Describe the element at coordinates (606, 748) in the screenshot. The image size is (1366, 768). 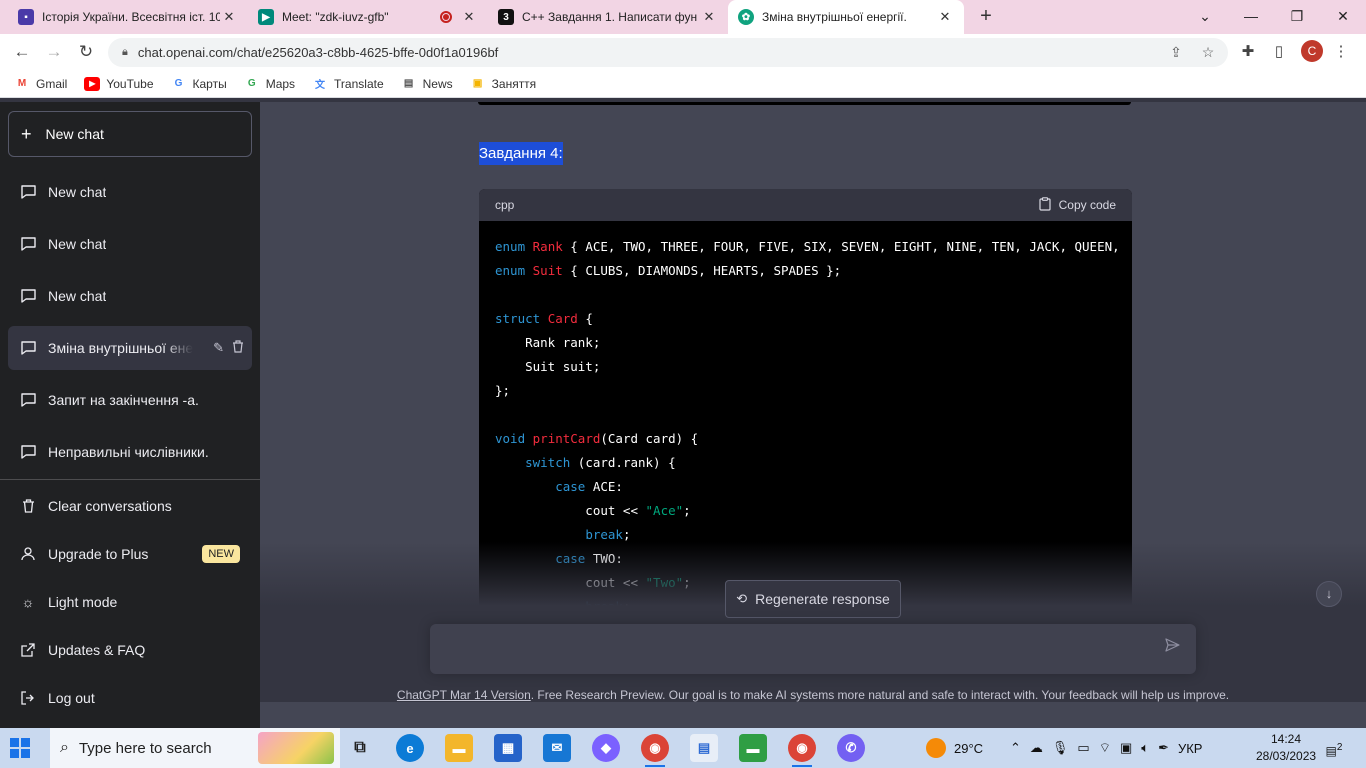
I see `copilot-icon: ◆` at that location.